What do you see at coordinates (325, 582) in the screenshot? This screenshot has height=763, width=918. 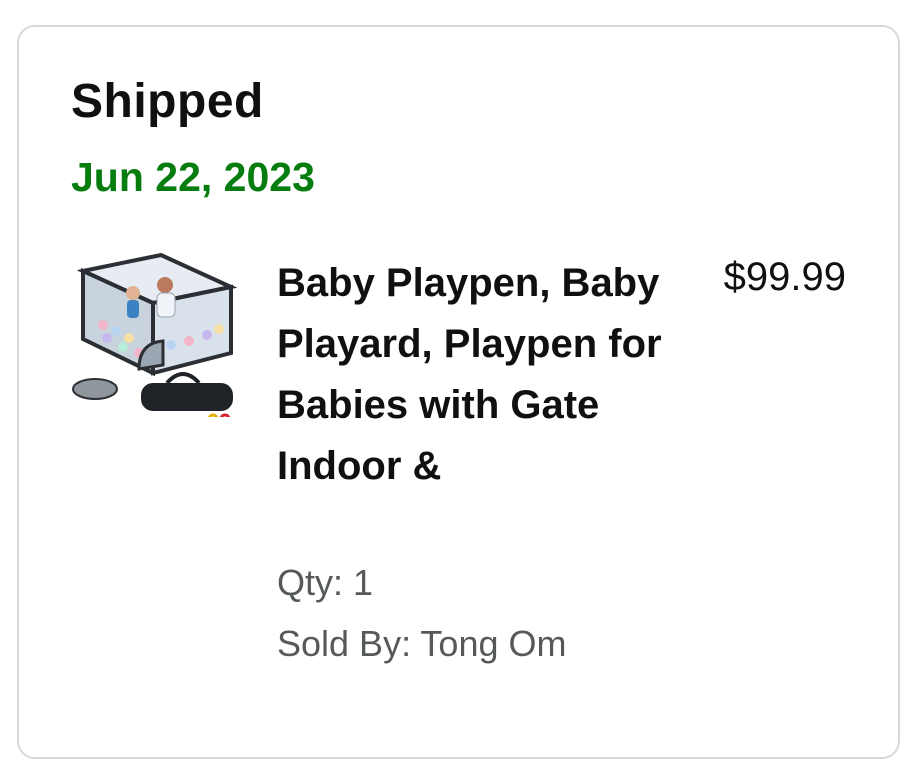 I see `quantity: Qty: 1` at bounding box center [325, 582].